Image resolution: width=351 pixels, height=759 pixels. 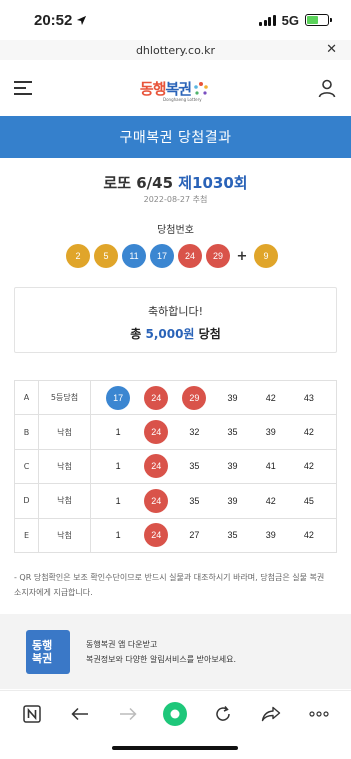 I want to click on notice-line: 소지자에게 지급합니다., so click(x=53, y=592).